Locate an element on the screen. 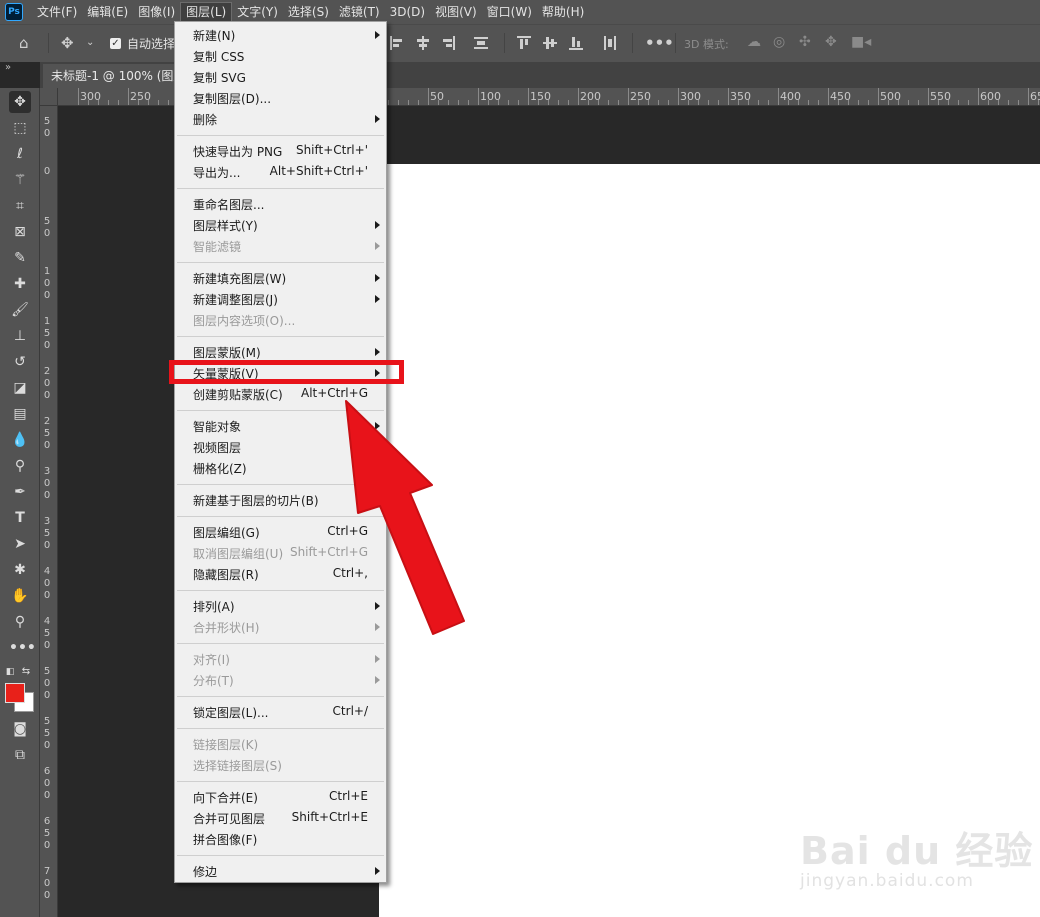 This screenshot has width=1040, height=917. options-bar: ⌂ ✥ ⌄ ✓ 自动选择 ••• 3D 模式: ☁ ◎ ✣ ✥ ■◂ is located at coordinates (520, 43).